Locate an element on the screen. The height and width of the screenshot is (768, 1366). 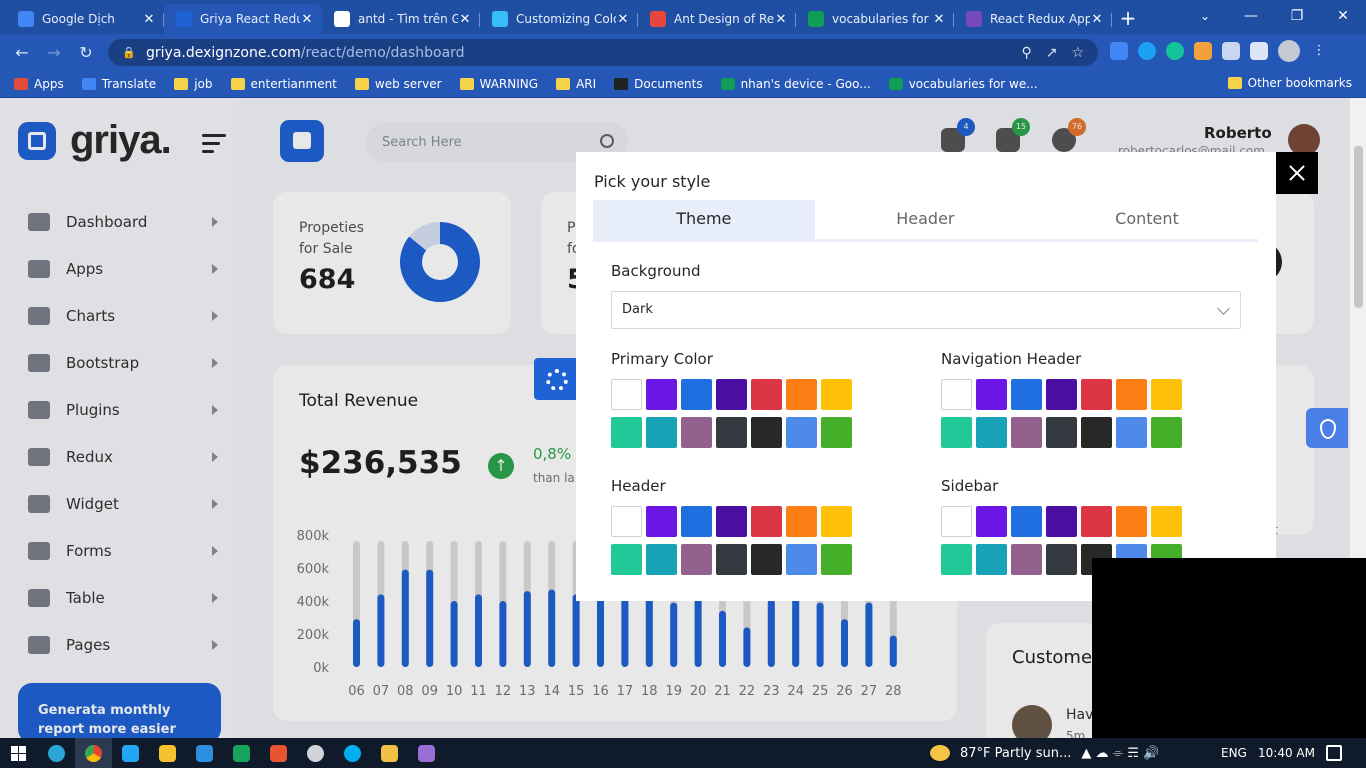
mail-app-icon is located at coordinates (204, 753).